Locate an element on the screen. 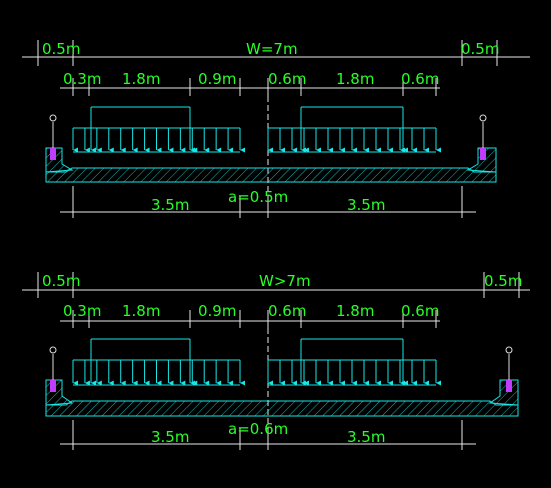  center-label: a=0.6m is located at coordinates (258, 429).